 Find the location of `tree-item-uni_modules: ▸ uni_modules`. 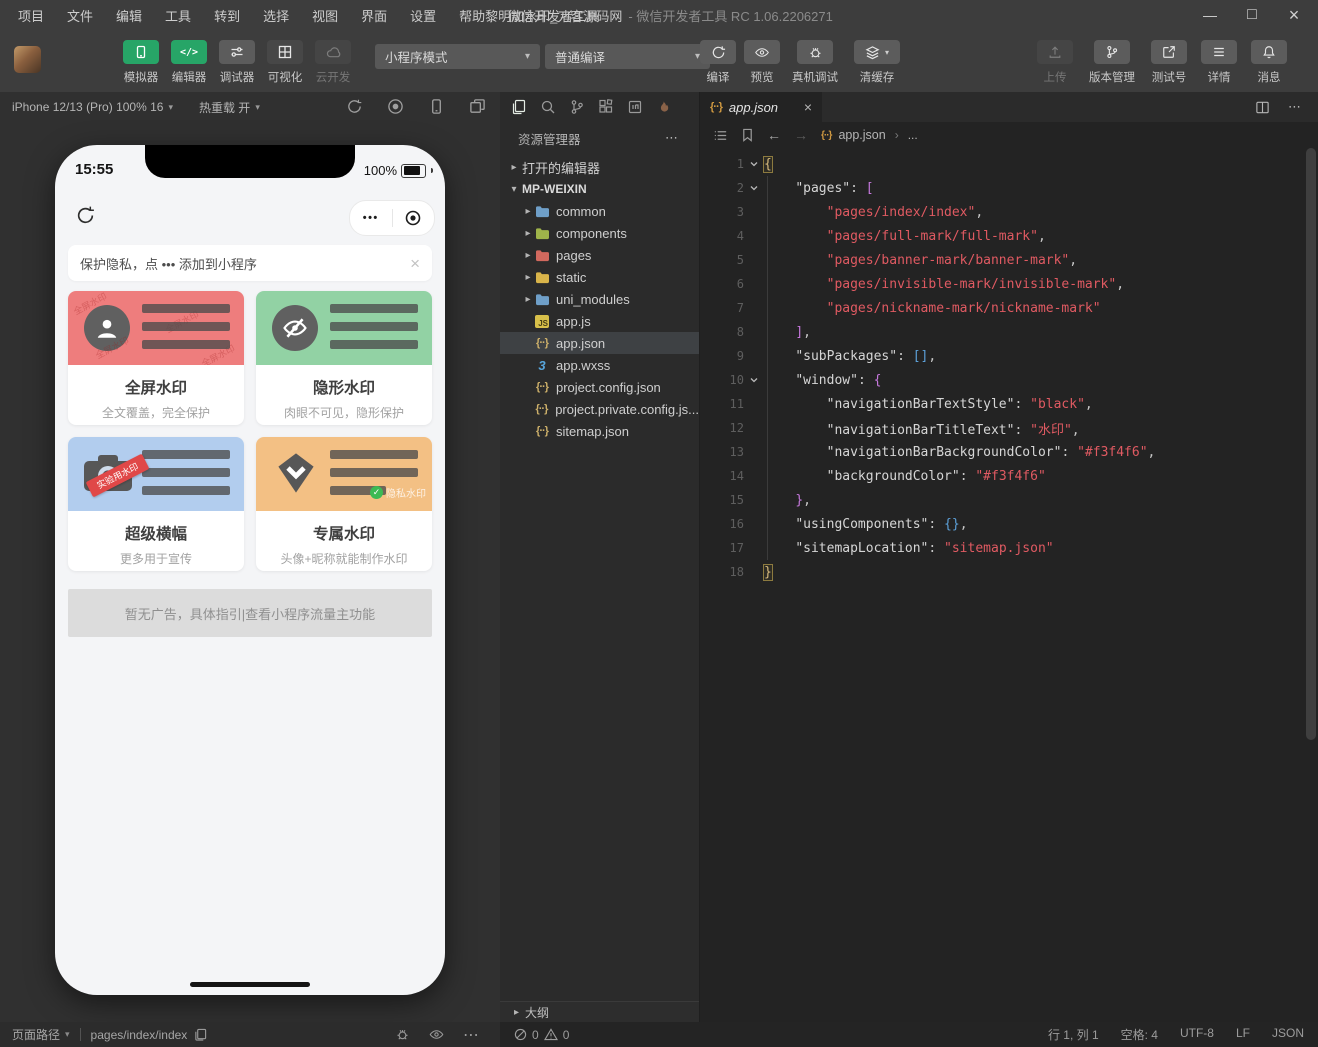

tree-item-uni_modules: ▸ uni_modules is located at coordinates (599, 299).